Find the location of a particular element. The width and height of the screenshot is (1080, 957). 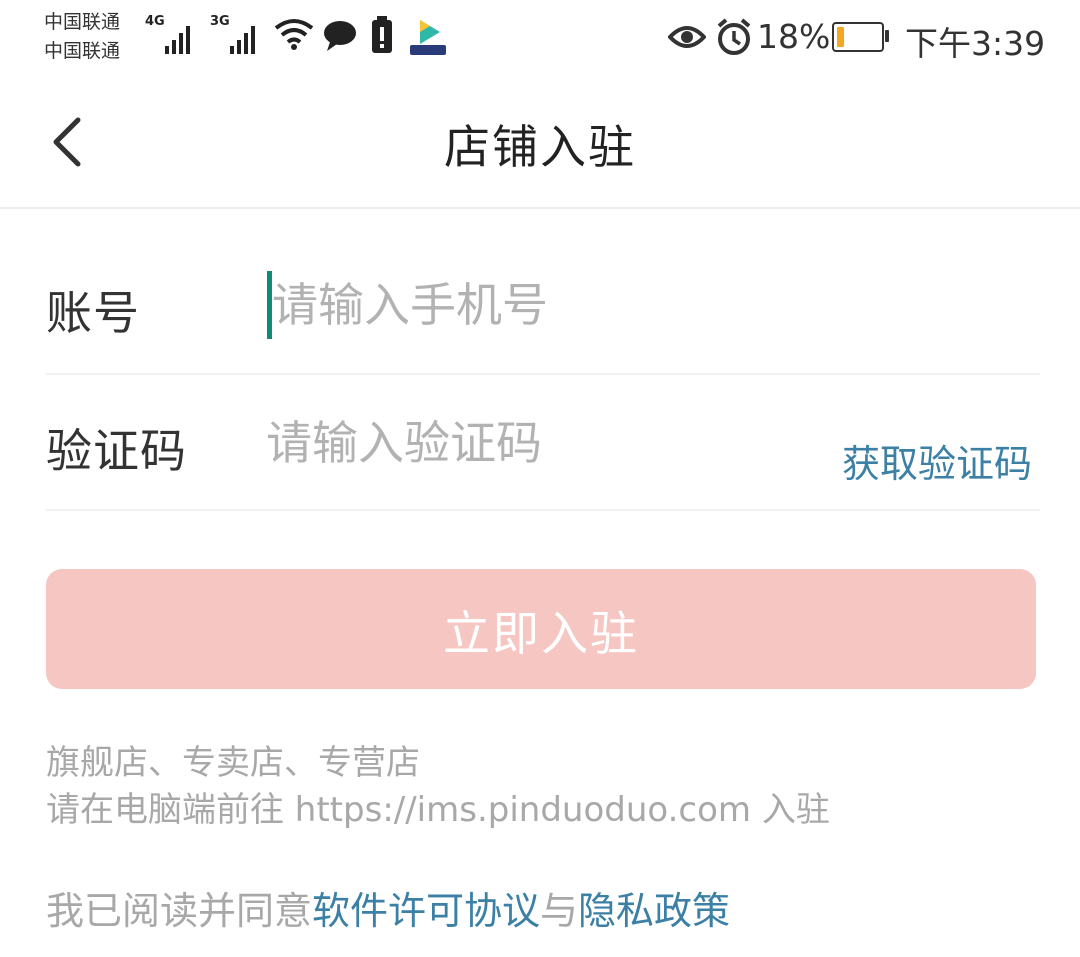

signal-icon: 3G is located at coordinates (238, 34).